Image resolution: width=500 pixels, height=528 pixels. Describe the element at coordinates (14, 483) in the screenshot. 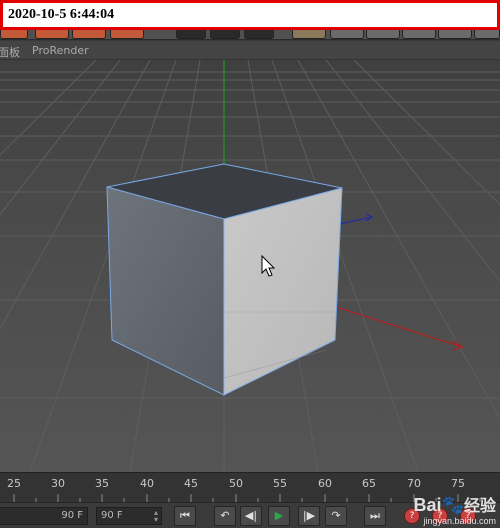

I see `timeline-tick: 25` at that location.